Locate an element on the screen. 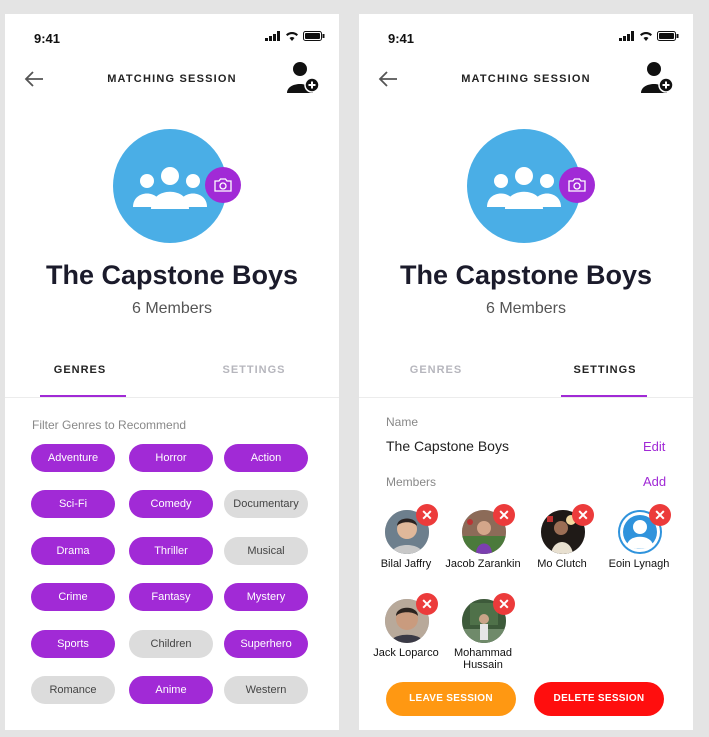 The width and height of the screenshot is (709, 737). genre-chip-sci-fi: Sci-Fi is located at coordinates (73, 504).